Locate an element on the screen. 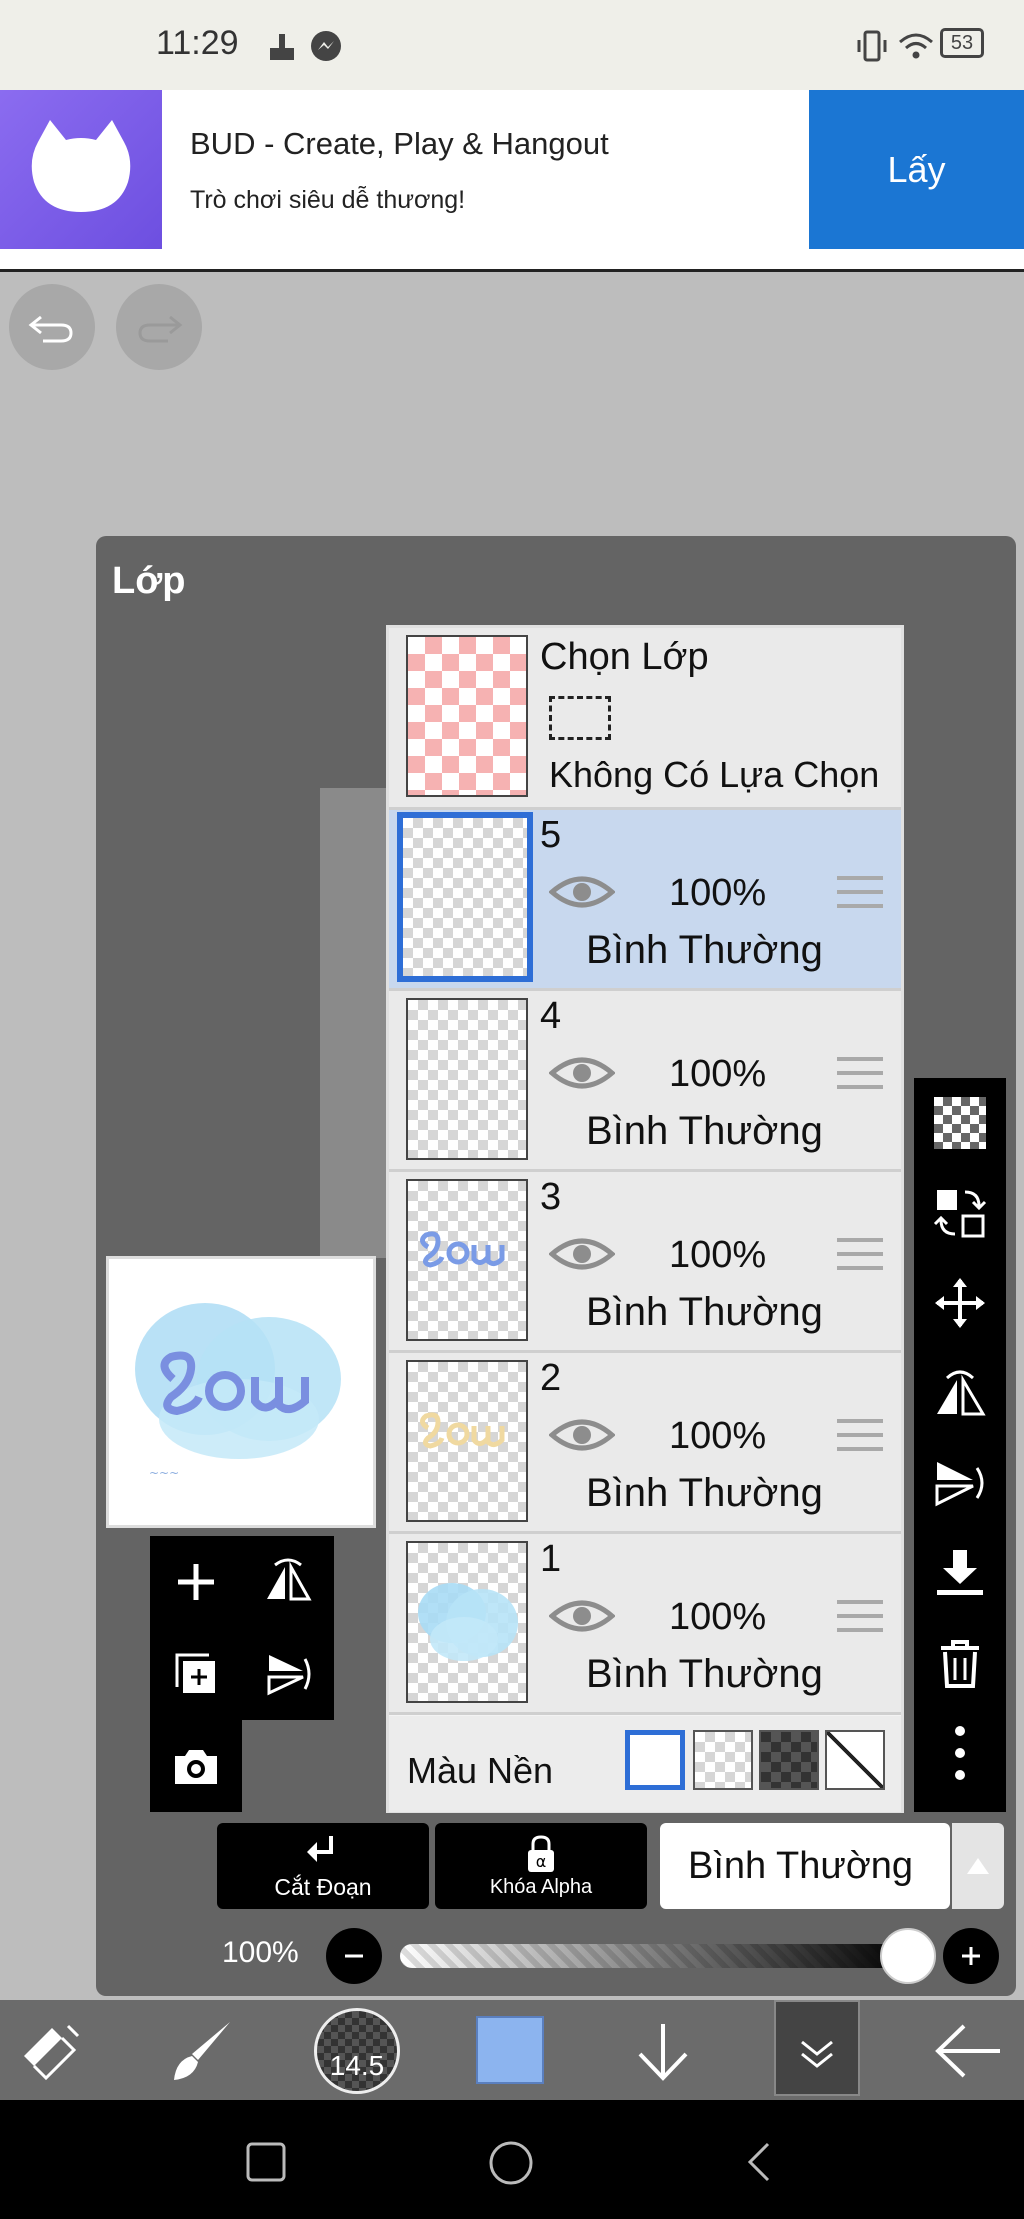  menu-toggle-button is located at coordinates (817, 2048).